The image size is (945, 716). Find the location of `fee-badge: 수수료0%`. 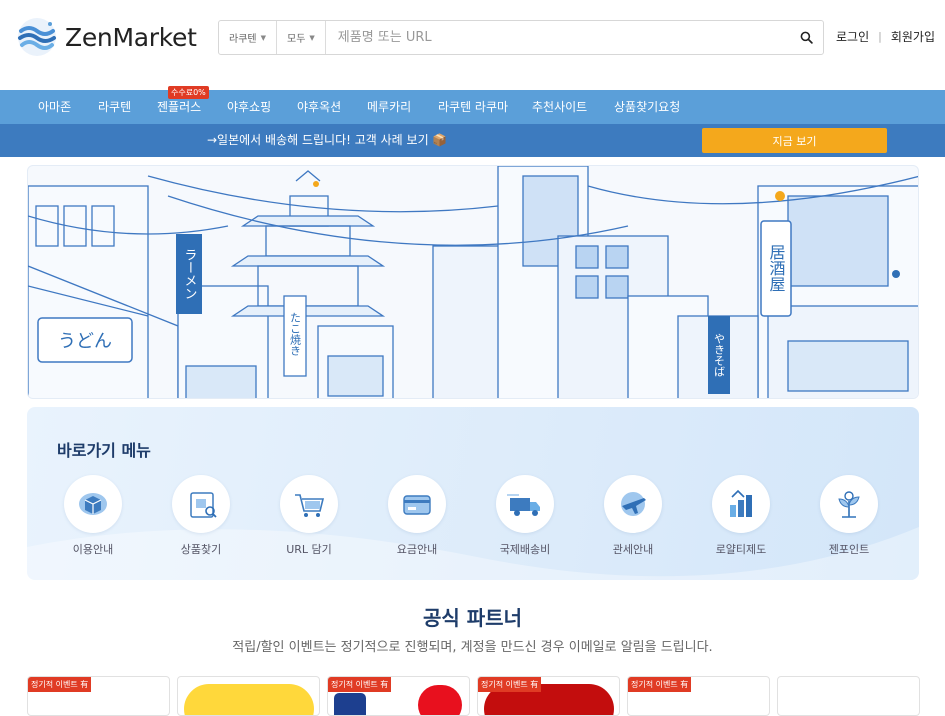

fee-badge: 수수료0% is located at coordinates (188, 92).